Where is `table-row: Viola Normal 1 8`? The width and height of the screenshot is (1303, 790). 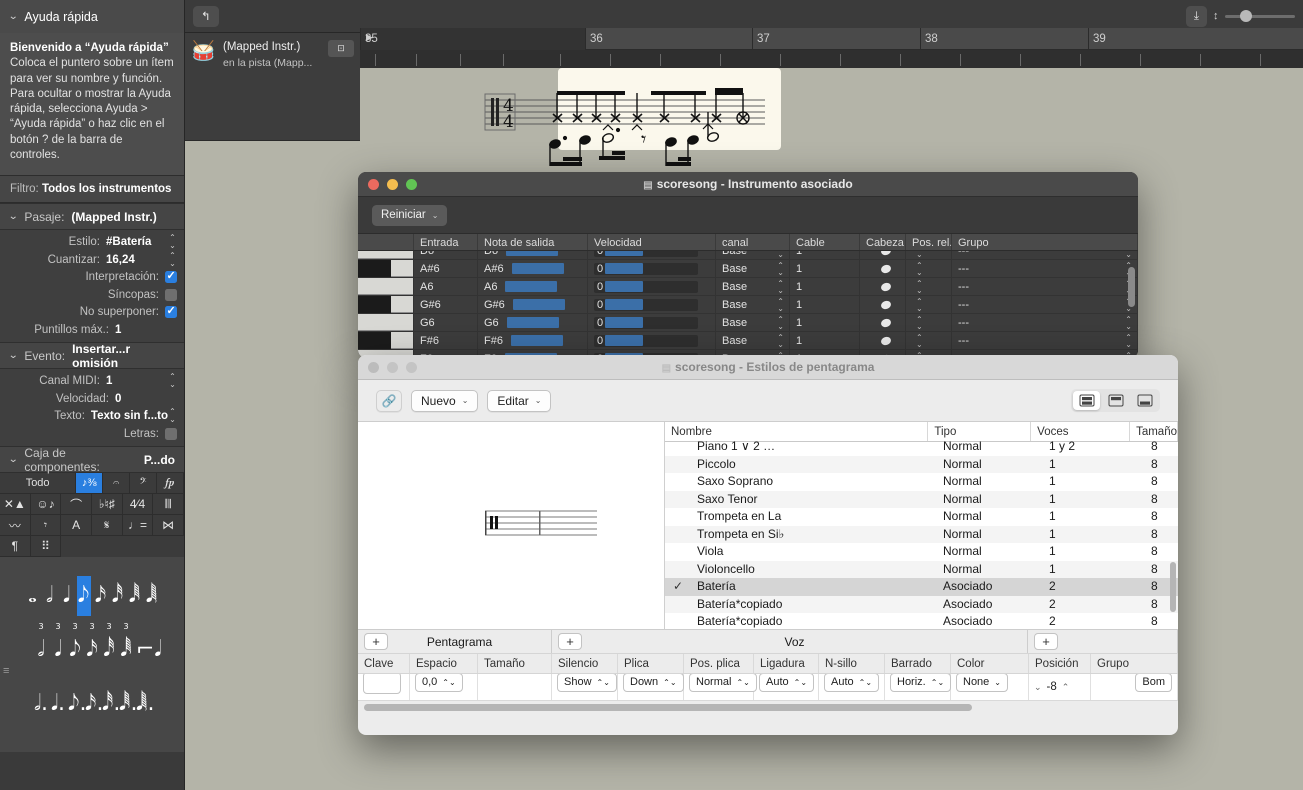
table-row: Viola Normal 1 8 is located at coordinates (921, 552).